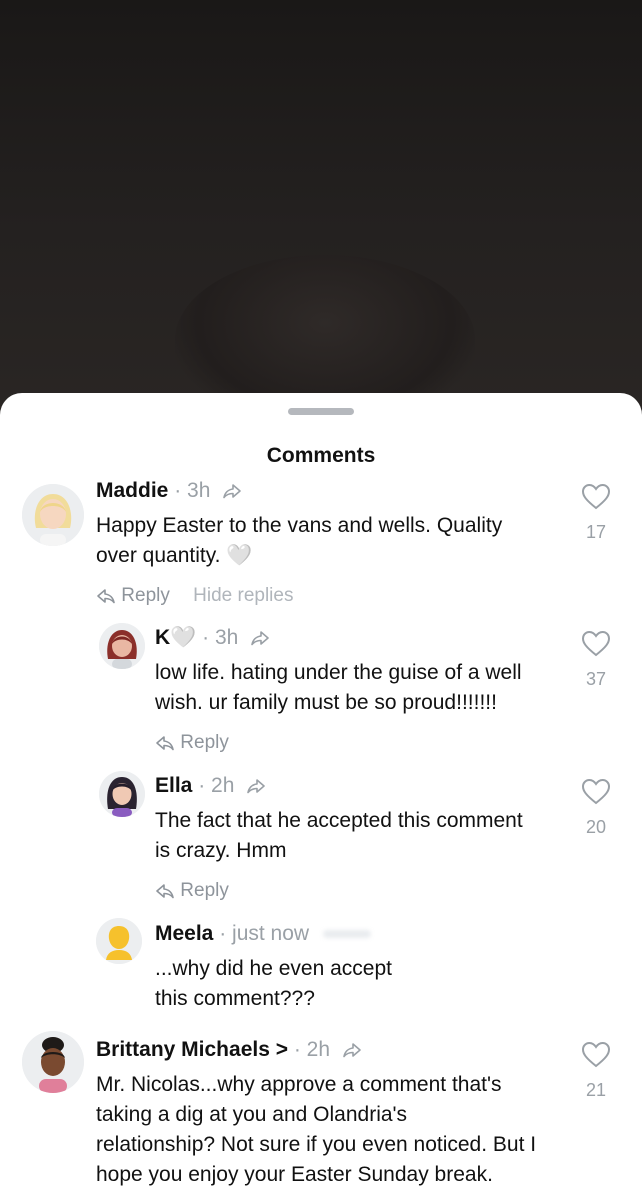 This screenshot has height=1199, width=642. I want to click on blurred-status, so click(346, 934).